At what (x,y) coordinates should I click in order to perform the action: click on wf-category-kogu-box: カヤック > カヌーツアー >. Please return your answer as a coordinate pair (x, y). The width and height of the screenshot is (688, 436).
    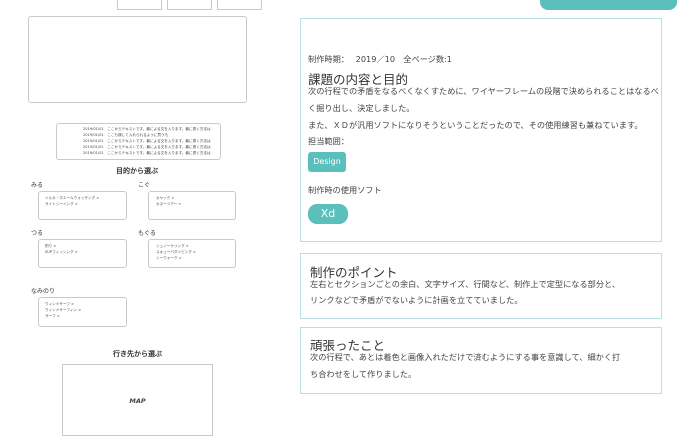
    Looking at the image, I should click on (192, 205).